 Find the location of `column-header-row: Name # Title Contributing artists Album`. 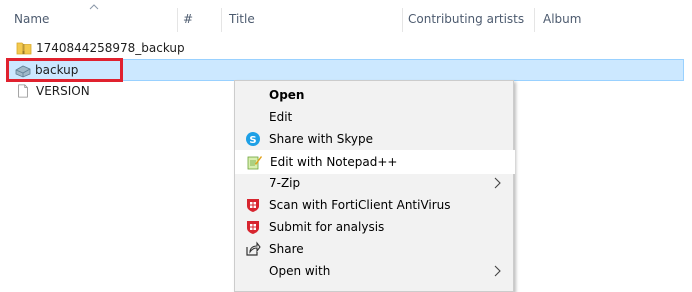

column-header-row: Name # Title Contributing artists Album is located at coordinates (346, 18).